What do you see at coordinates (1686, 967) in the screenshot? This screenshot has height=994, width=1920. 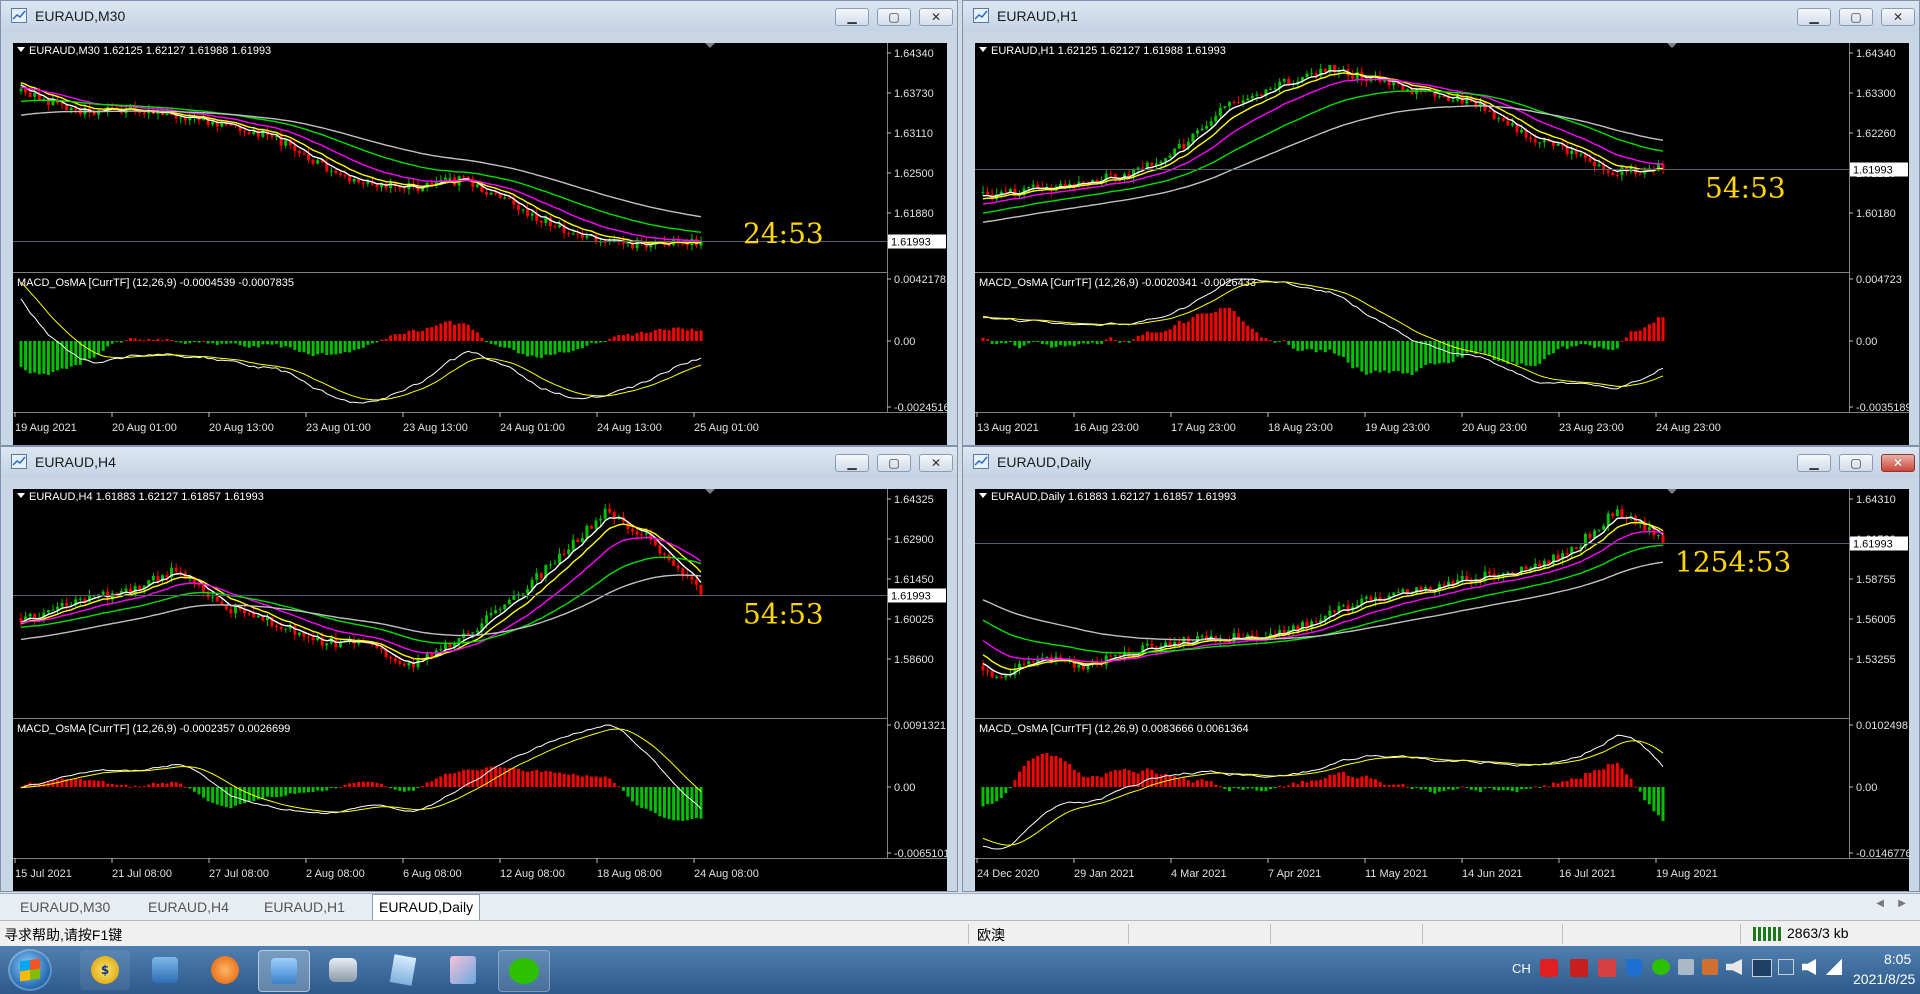 I see `tray-tool-icon` at bounding box center [1686, 967].